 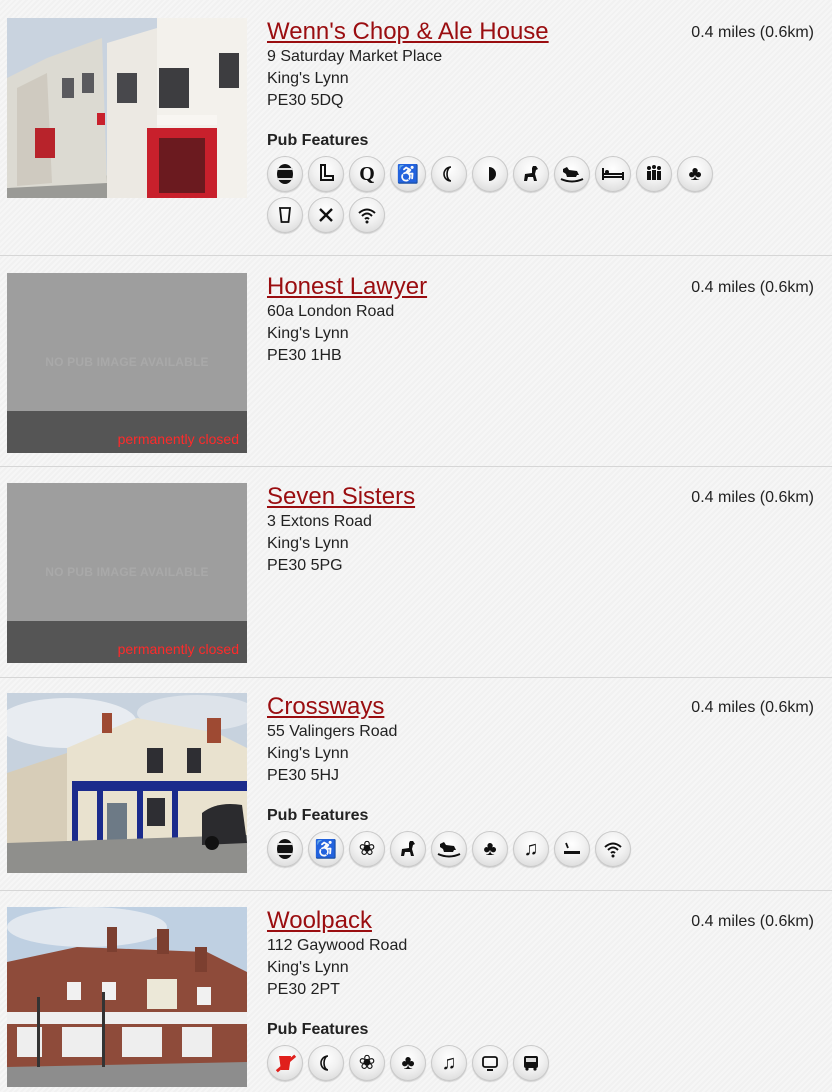 What do you see at coordinates (347, 287) in the screenshot?
I see `pub-name-link: Honest Lawyer` at bounding box center [347, 287].